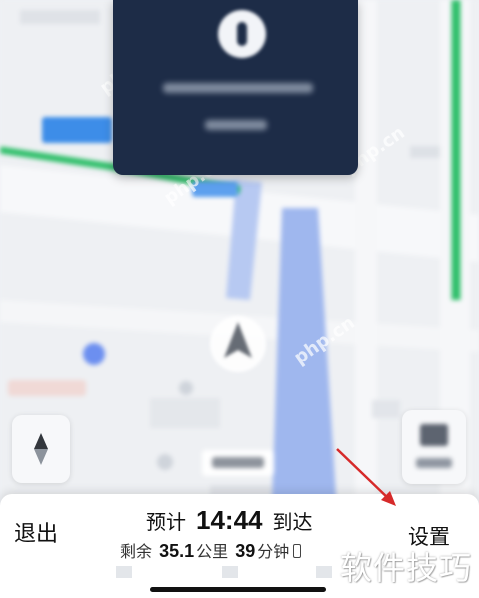 The width and height of the screenshot is (479, 598). I want to click on compass-icon, so click(41, 449).